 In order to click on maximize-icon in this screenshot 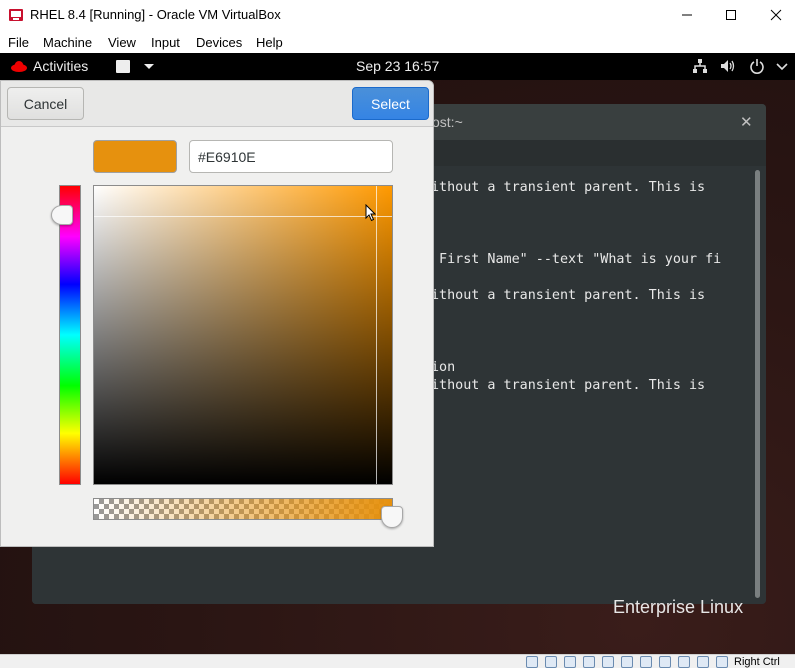, I will do `click(731, 15)`.